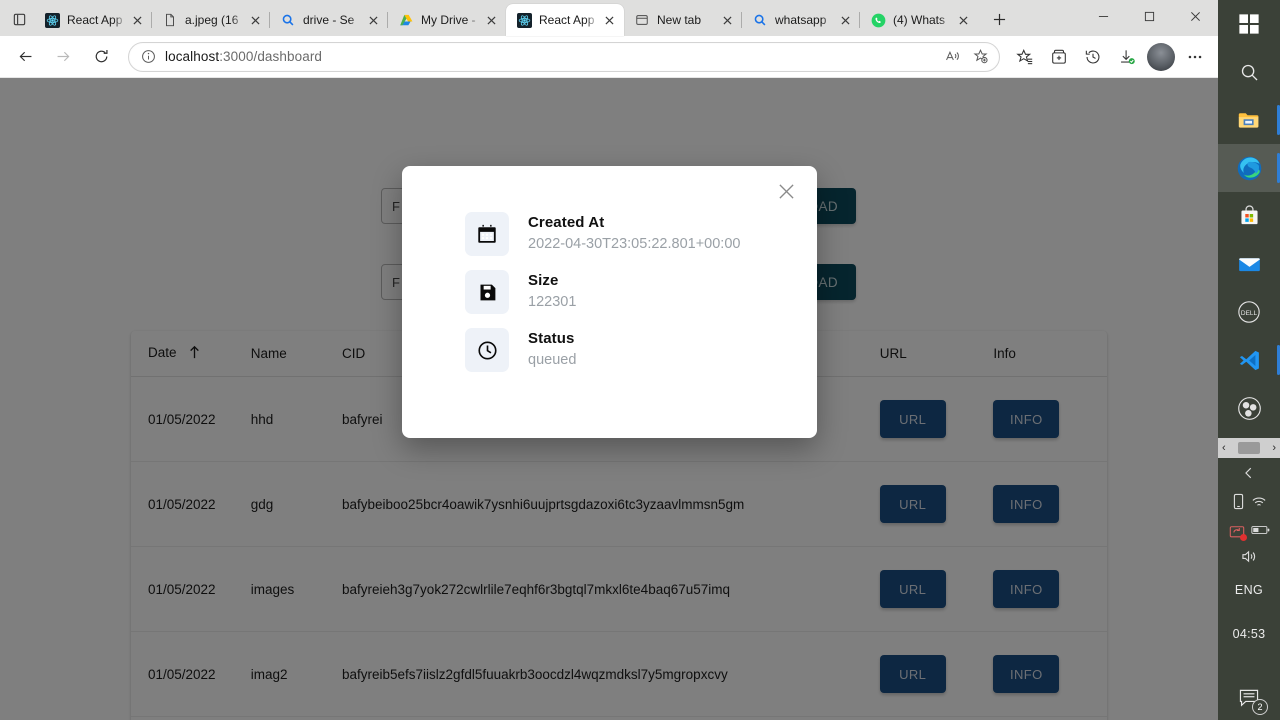 The width and height of the screenshot is (1280, 720). I want to click on tray-language: ENG, so click(1249, 590).